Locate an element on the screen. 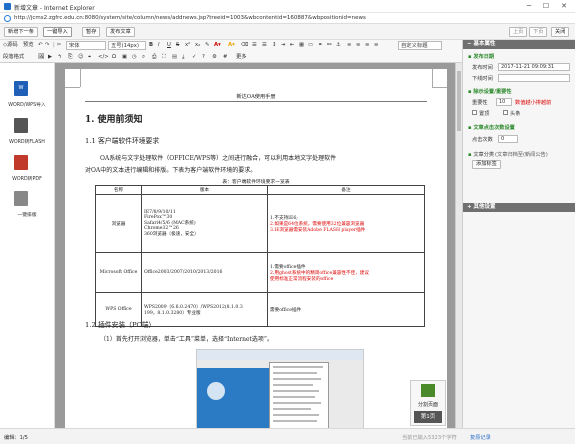 This screenshot has height=444, width=575. word-flash-label: WORD转FLASH is located at coordinates (27, 142).